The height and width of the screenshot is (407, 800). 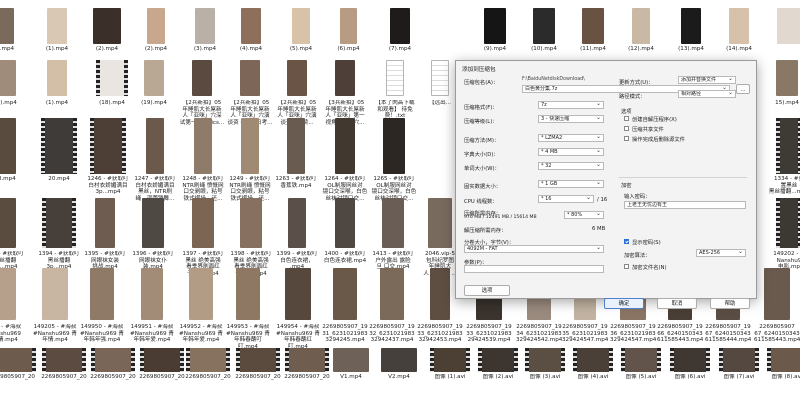 What do you see at coordinates (739, 364) in the screenshot?
I see `file-tile: 图像 (7).avi` at bounding box center [739, 364].